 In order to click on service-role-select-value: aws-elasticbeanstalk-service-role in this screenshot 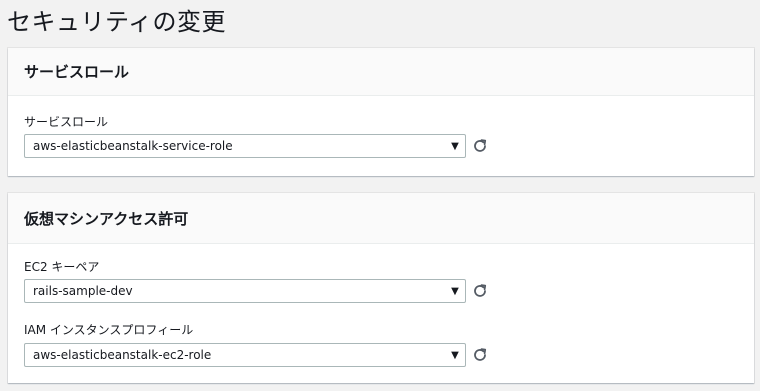, I will do `click(133, 146)`.